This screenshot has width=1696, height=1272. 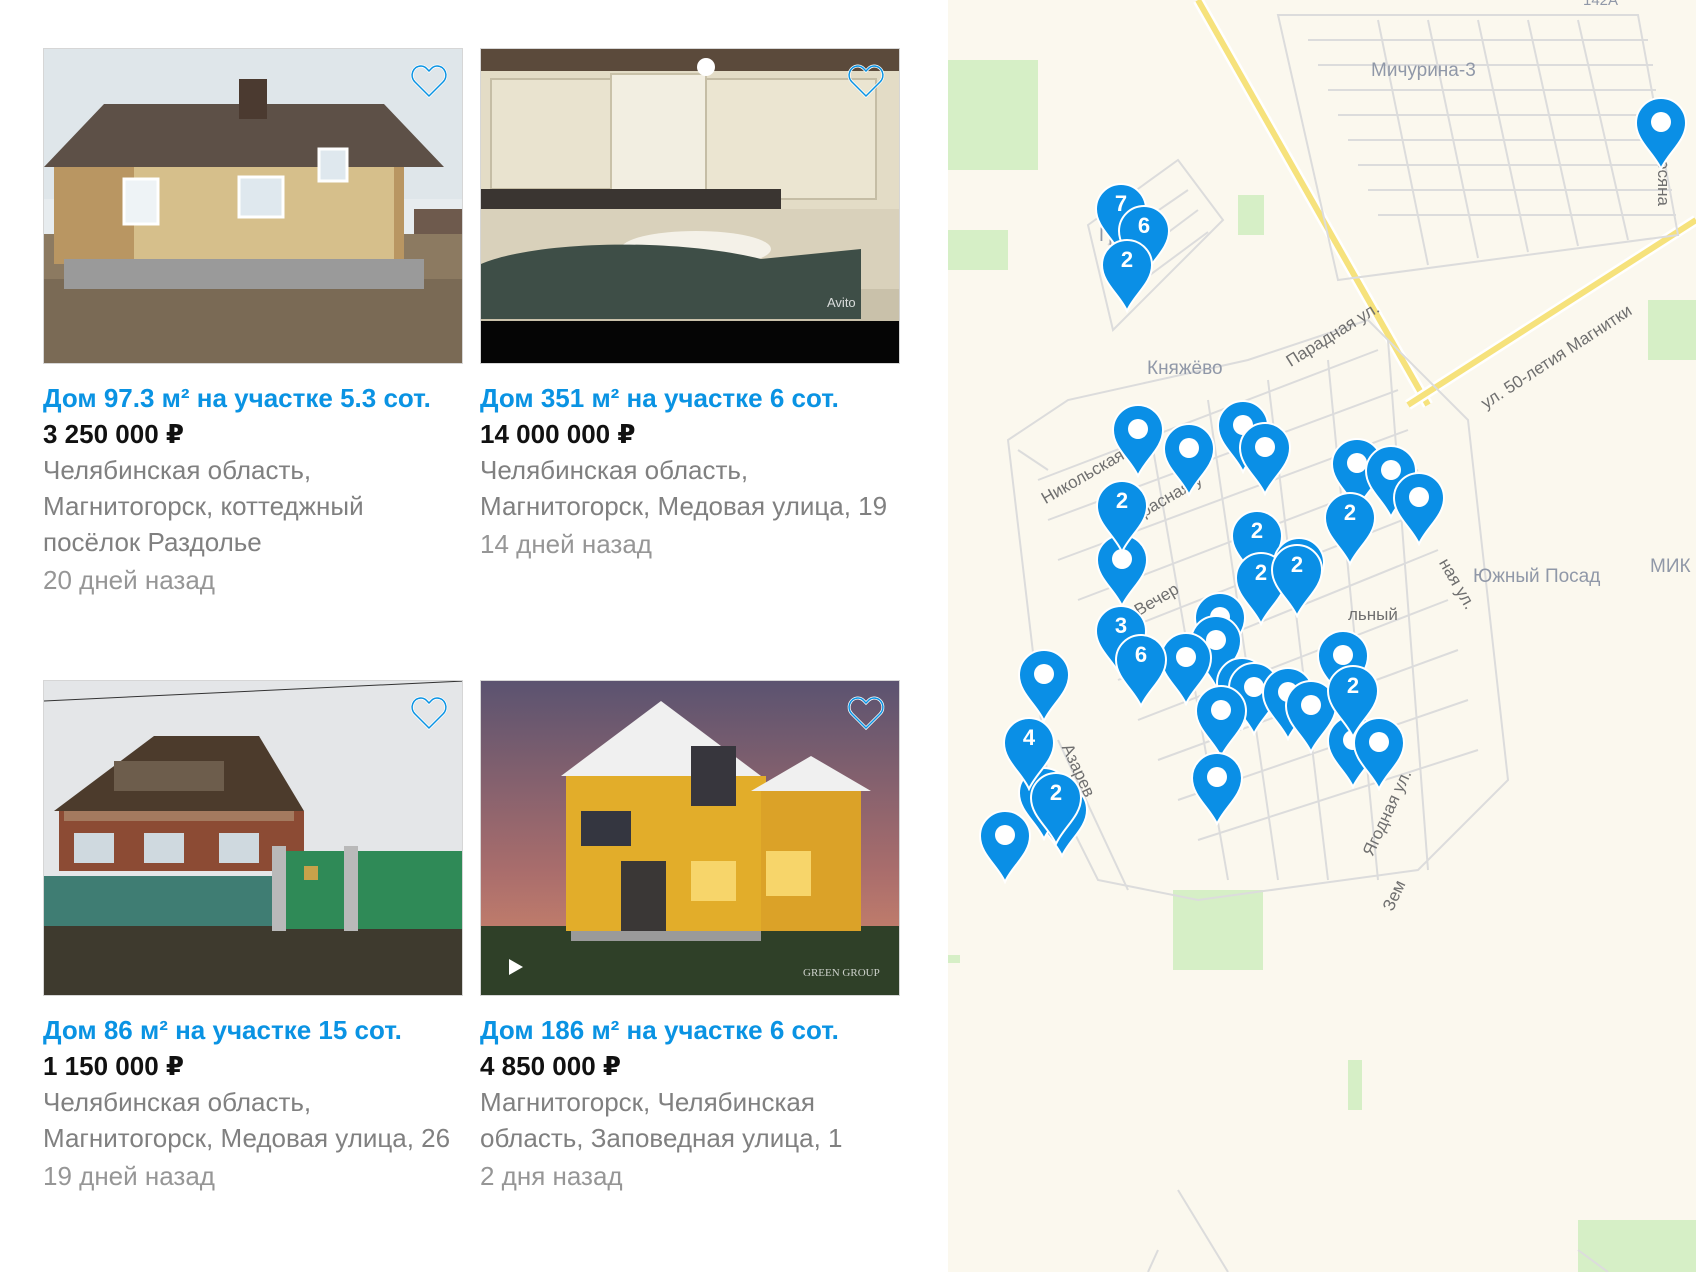 I want to click on district-label: Мичурина-3, so click(x=1423, y=70).